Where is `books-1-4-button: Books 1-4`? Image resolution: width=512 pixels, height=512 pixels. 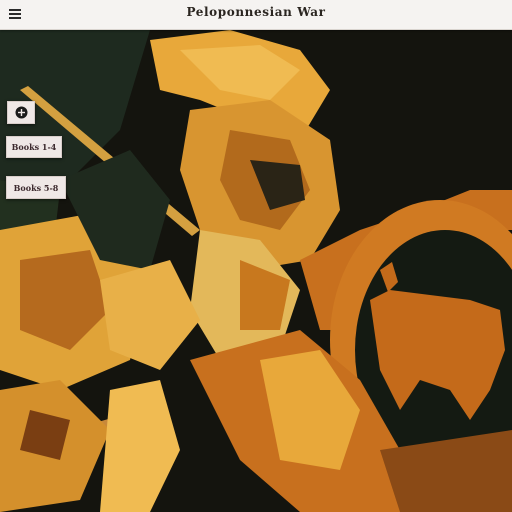
books-1-4-button: Books 1-4 is located at coordinates (34, 147).